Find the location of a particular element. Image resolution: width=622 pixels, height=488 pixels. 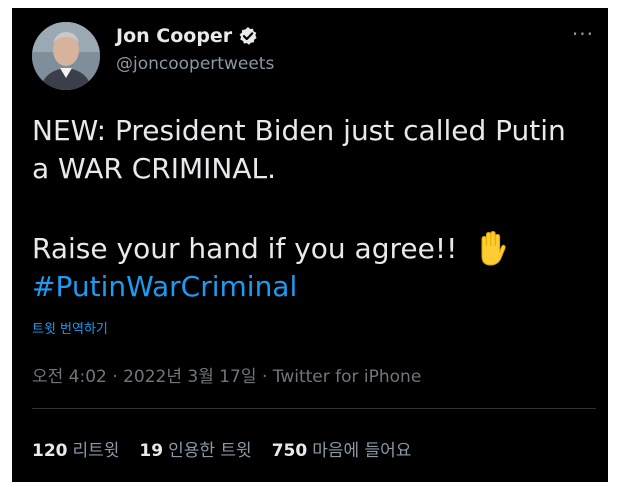

verified-badge-icon is located at coordinates (248, 36).